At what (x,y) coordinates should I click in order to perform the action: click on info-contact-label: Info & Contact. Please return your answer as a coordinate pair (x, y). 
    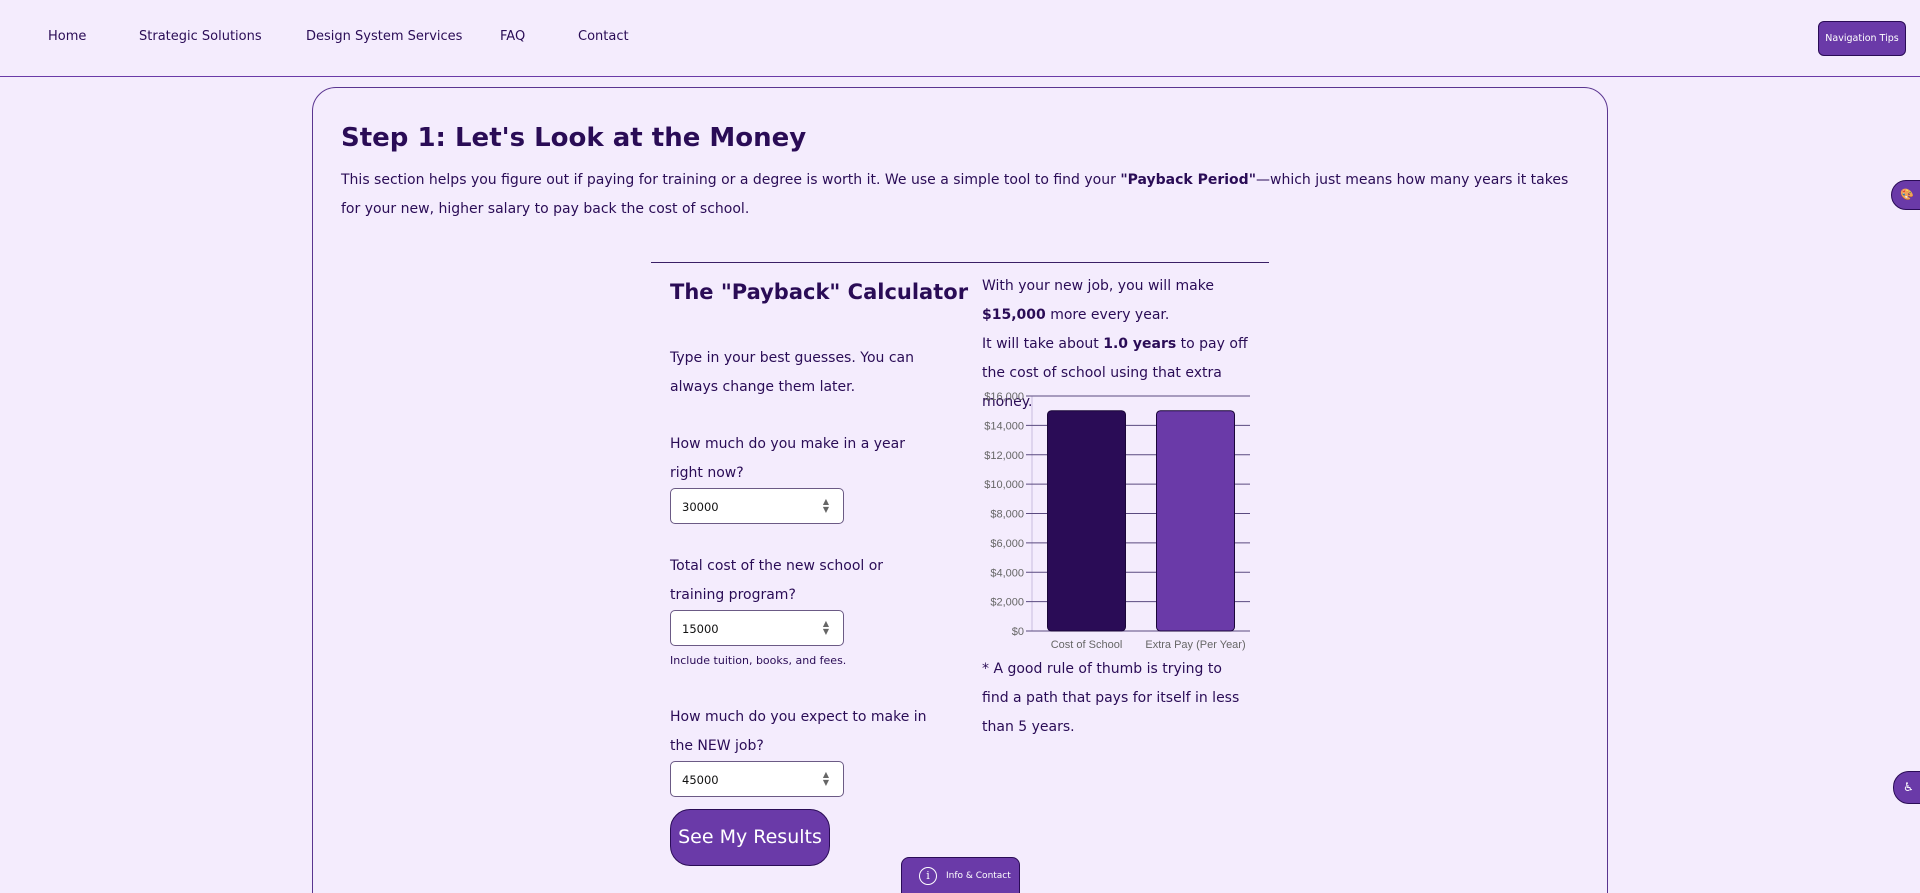
    Looking at the image, I should click on (978, 876).